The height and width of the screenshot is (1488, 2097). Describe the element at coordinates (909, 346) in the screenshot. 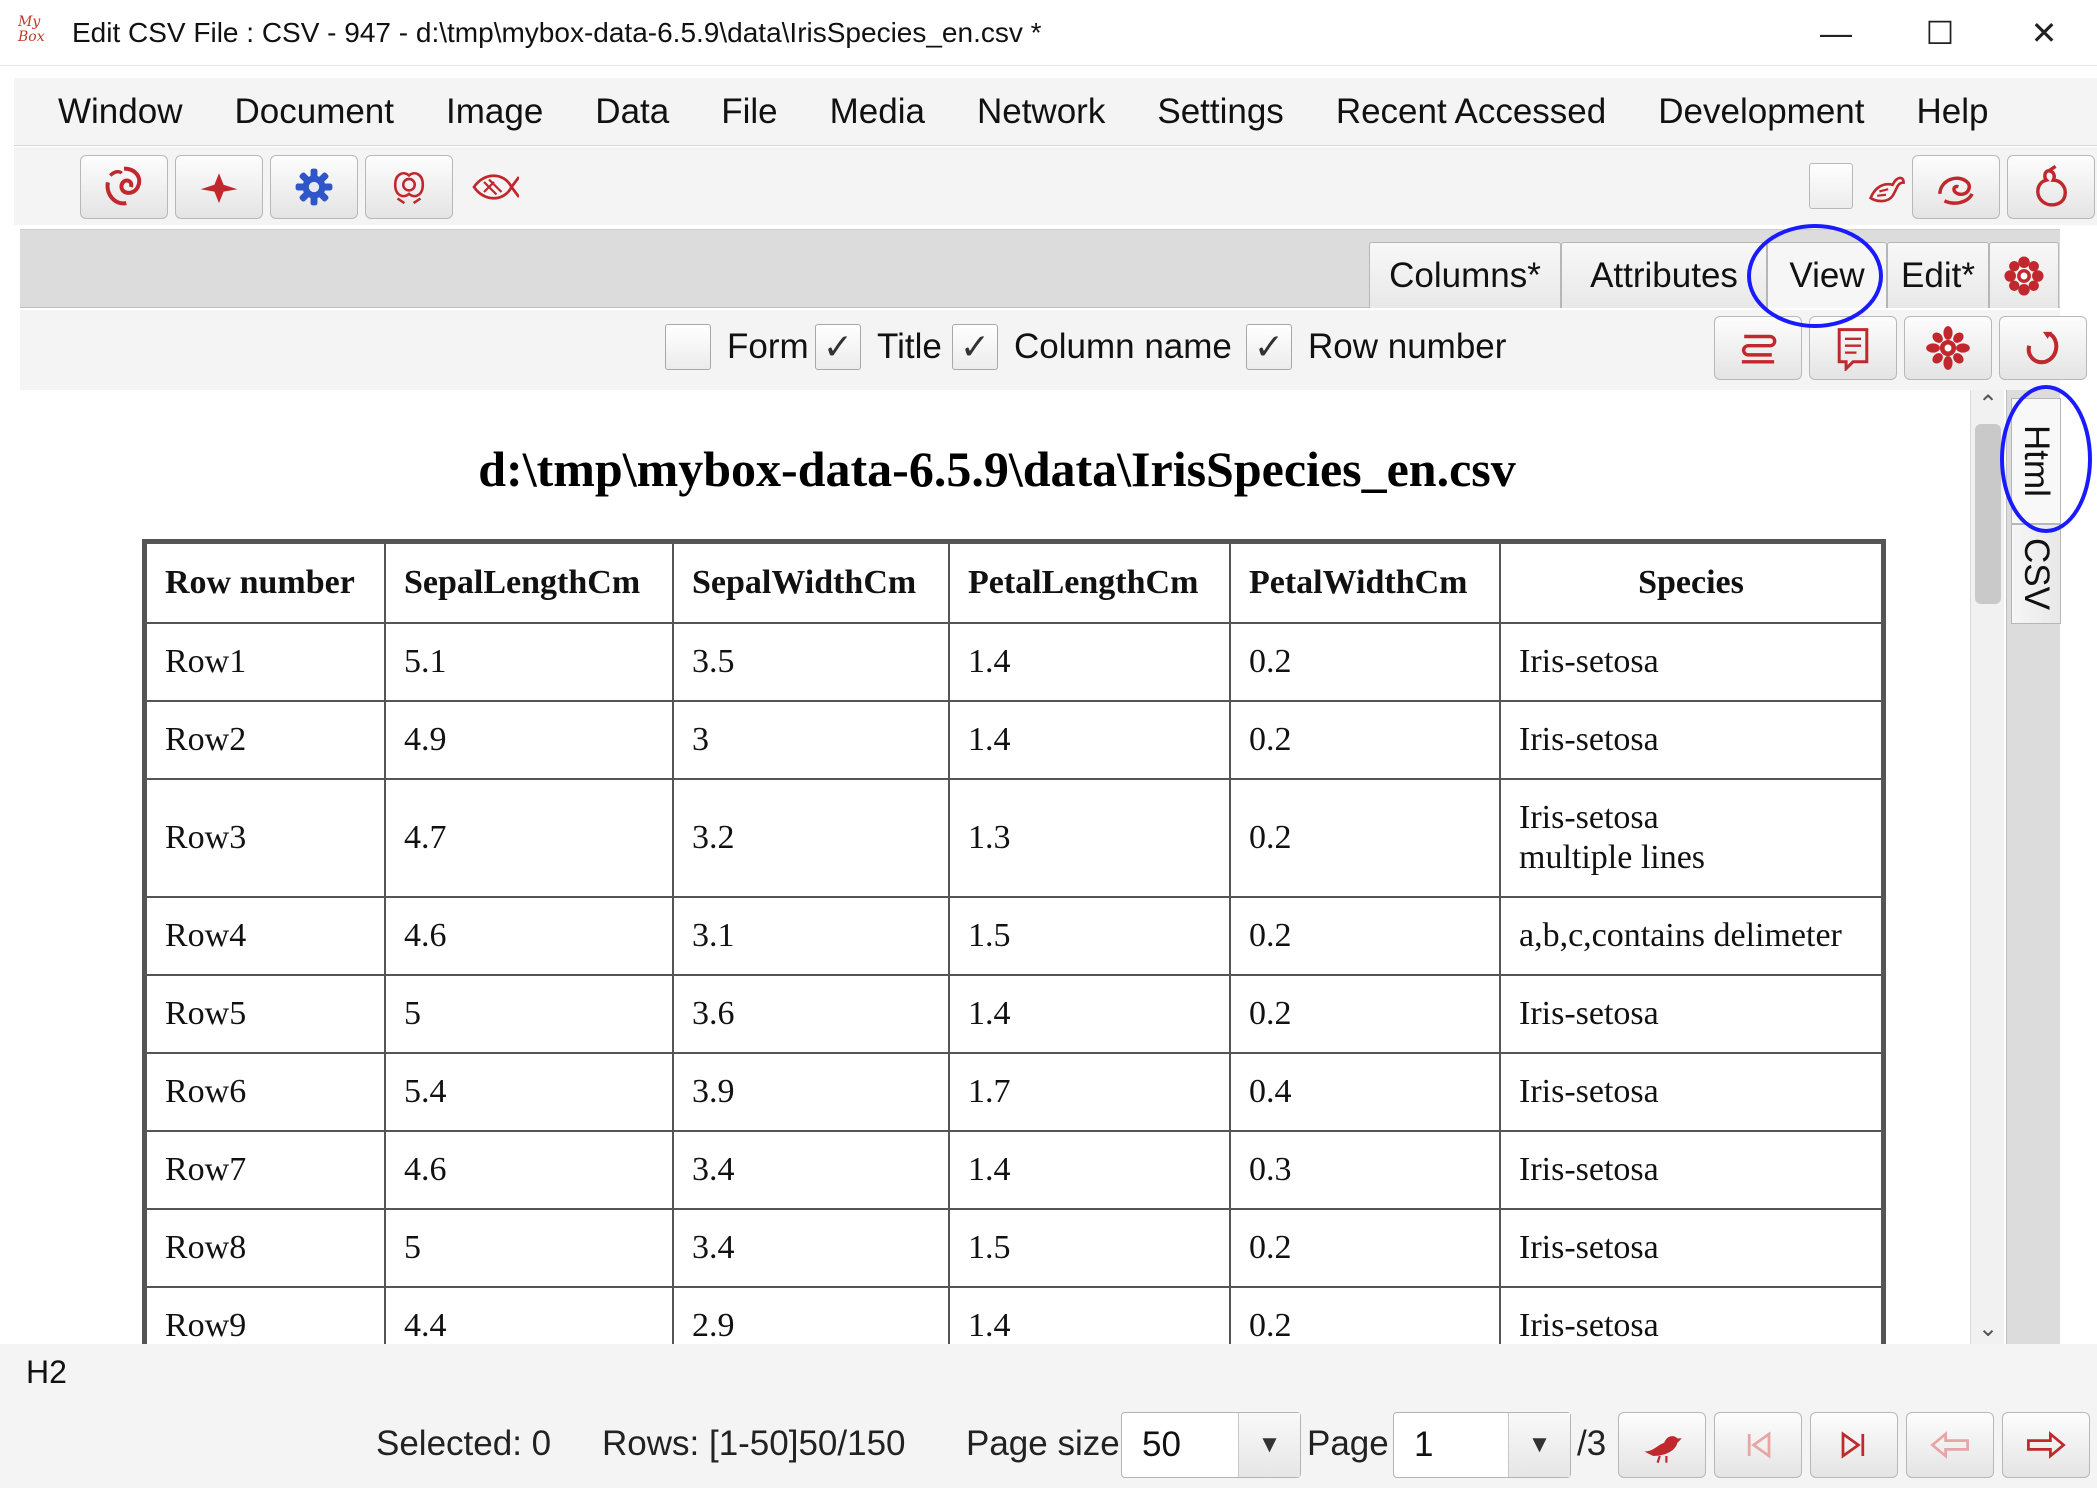

I see `title-label: Title` at that location.